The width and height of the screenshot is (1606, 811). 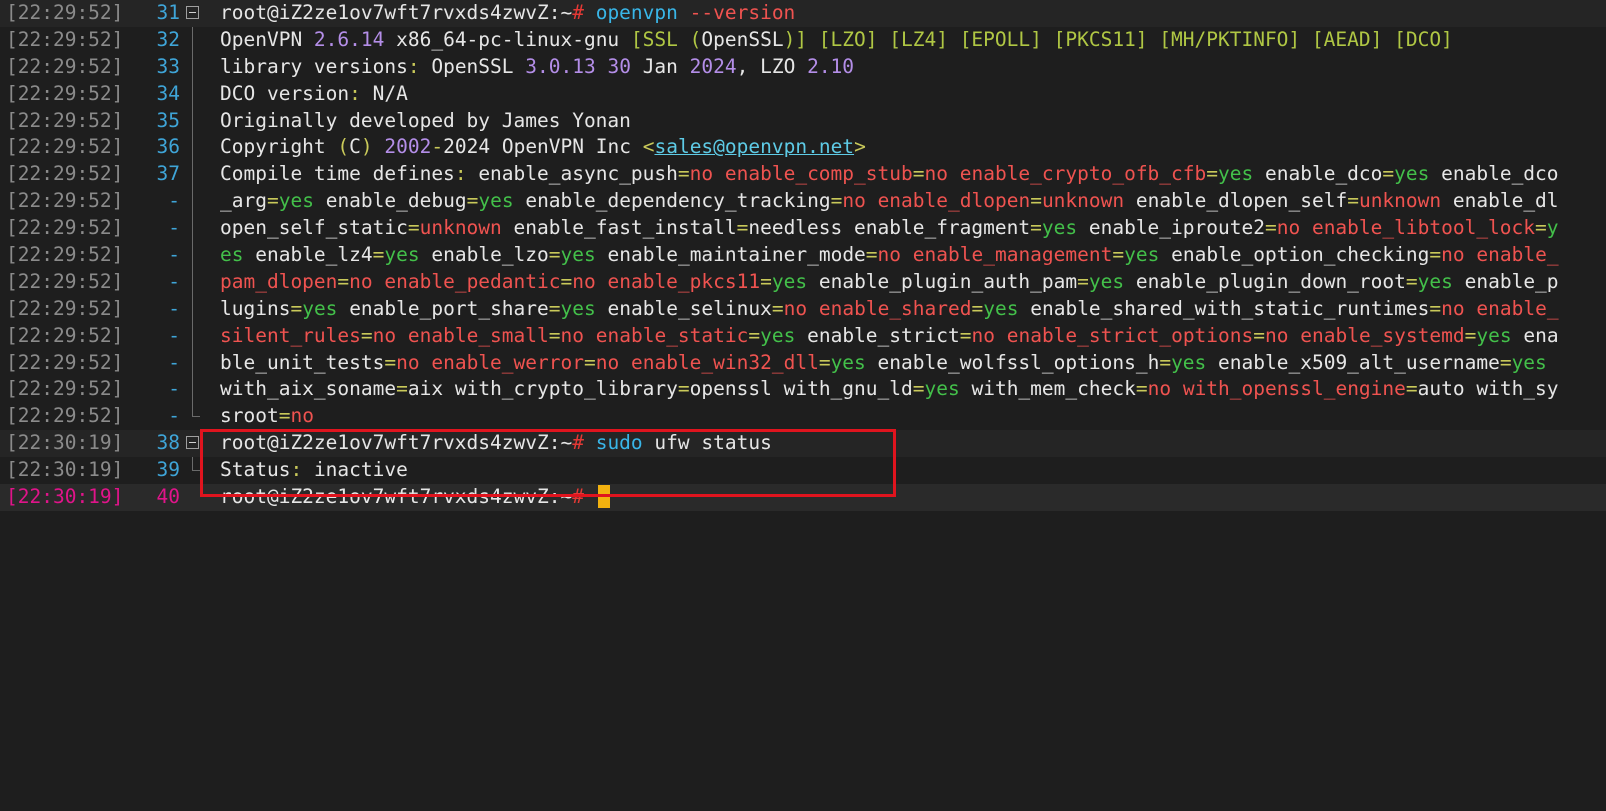 I want to click on line-text: Status: inactive, so click(x=314, y=470).